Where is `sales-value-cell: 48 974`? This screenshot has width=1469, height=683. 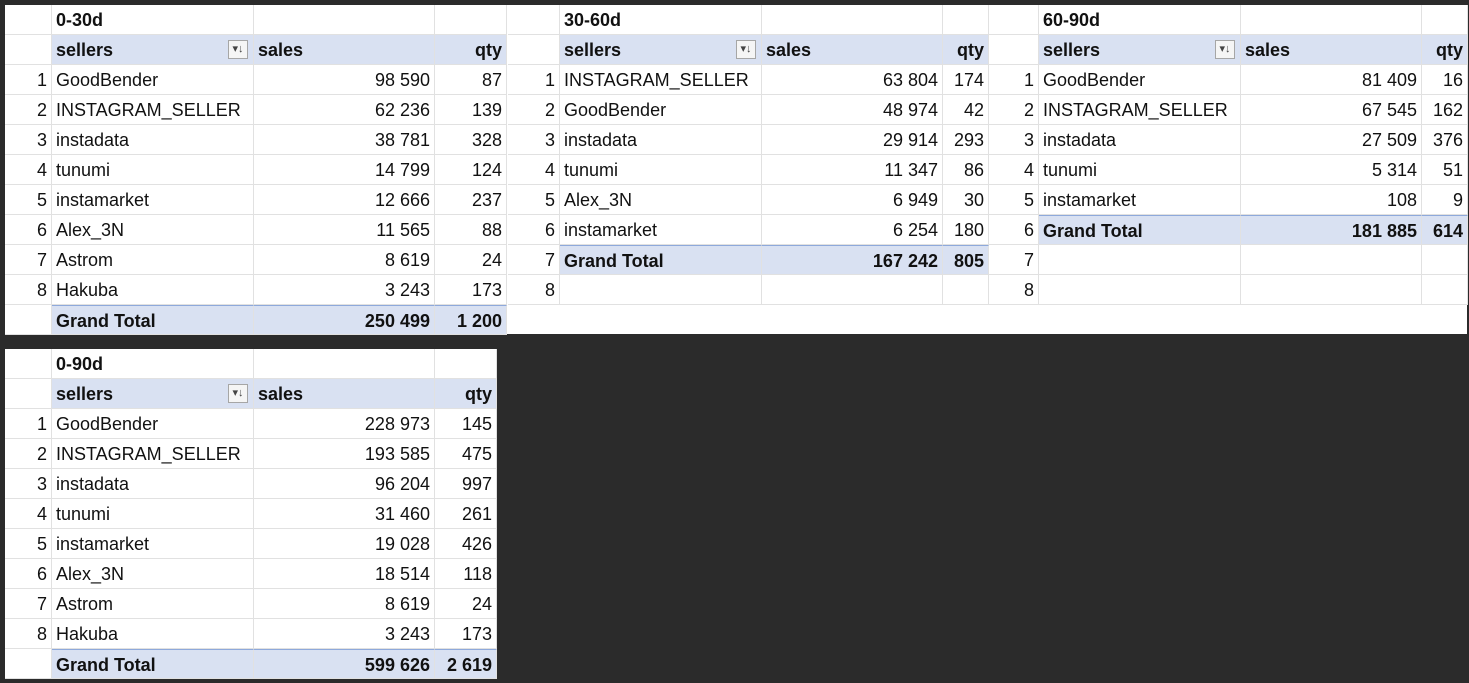
sales-value-cell: 48 974 is located at coordinates (852, 110).